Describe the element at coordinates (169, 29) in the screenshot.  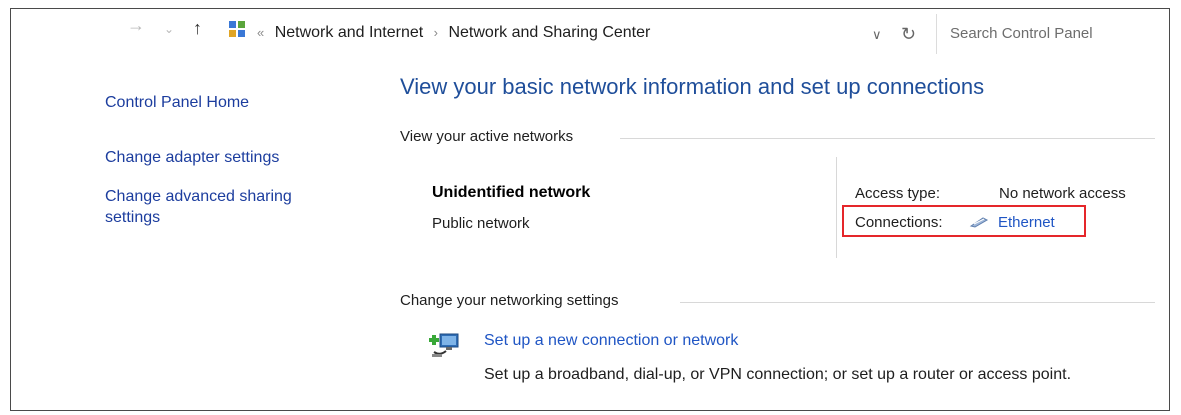
I see `recent-locations-chevron-icon: ⌄` at that location.